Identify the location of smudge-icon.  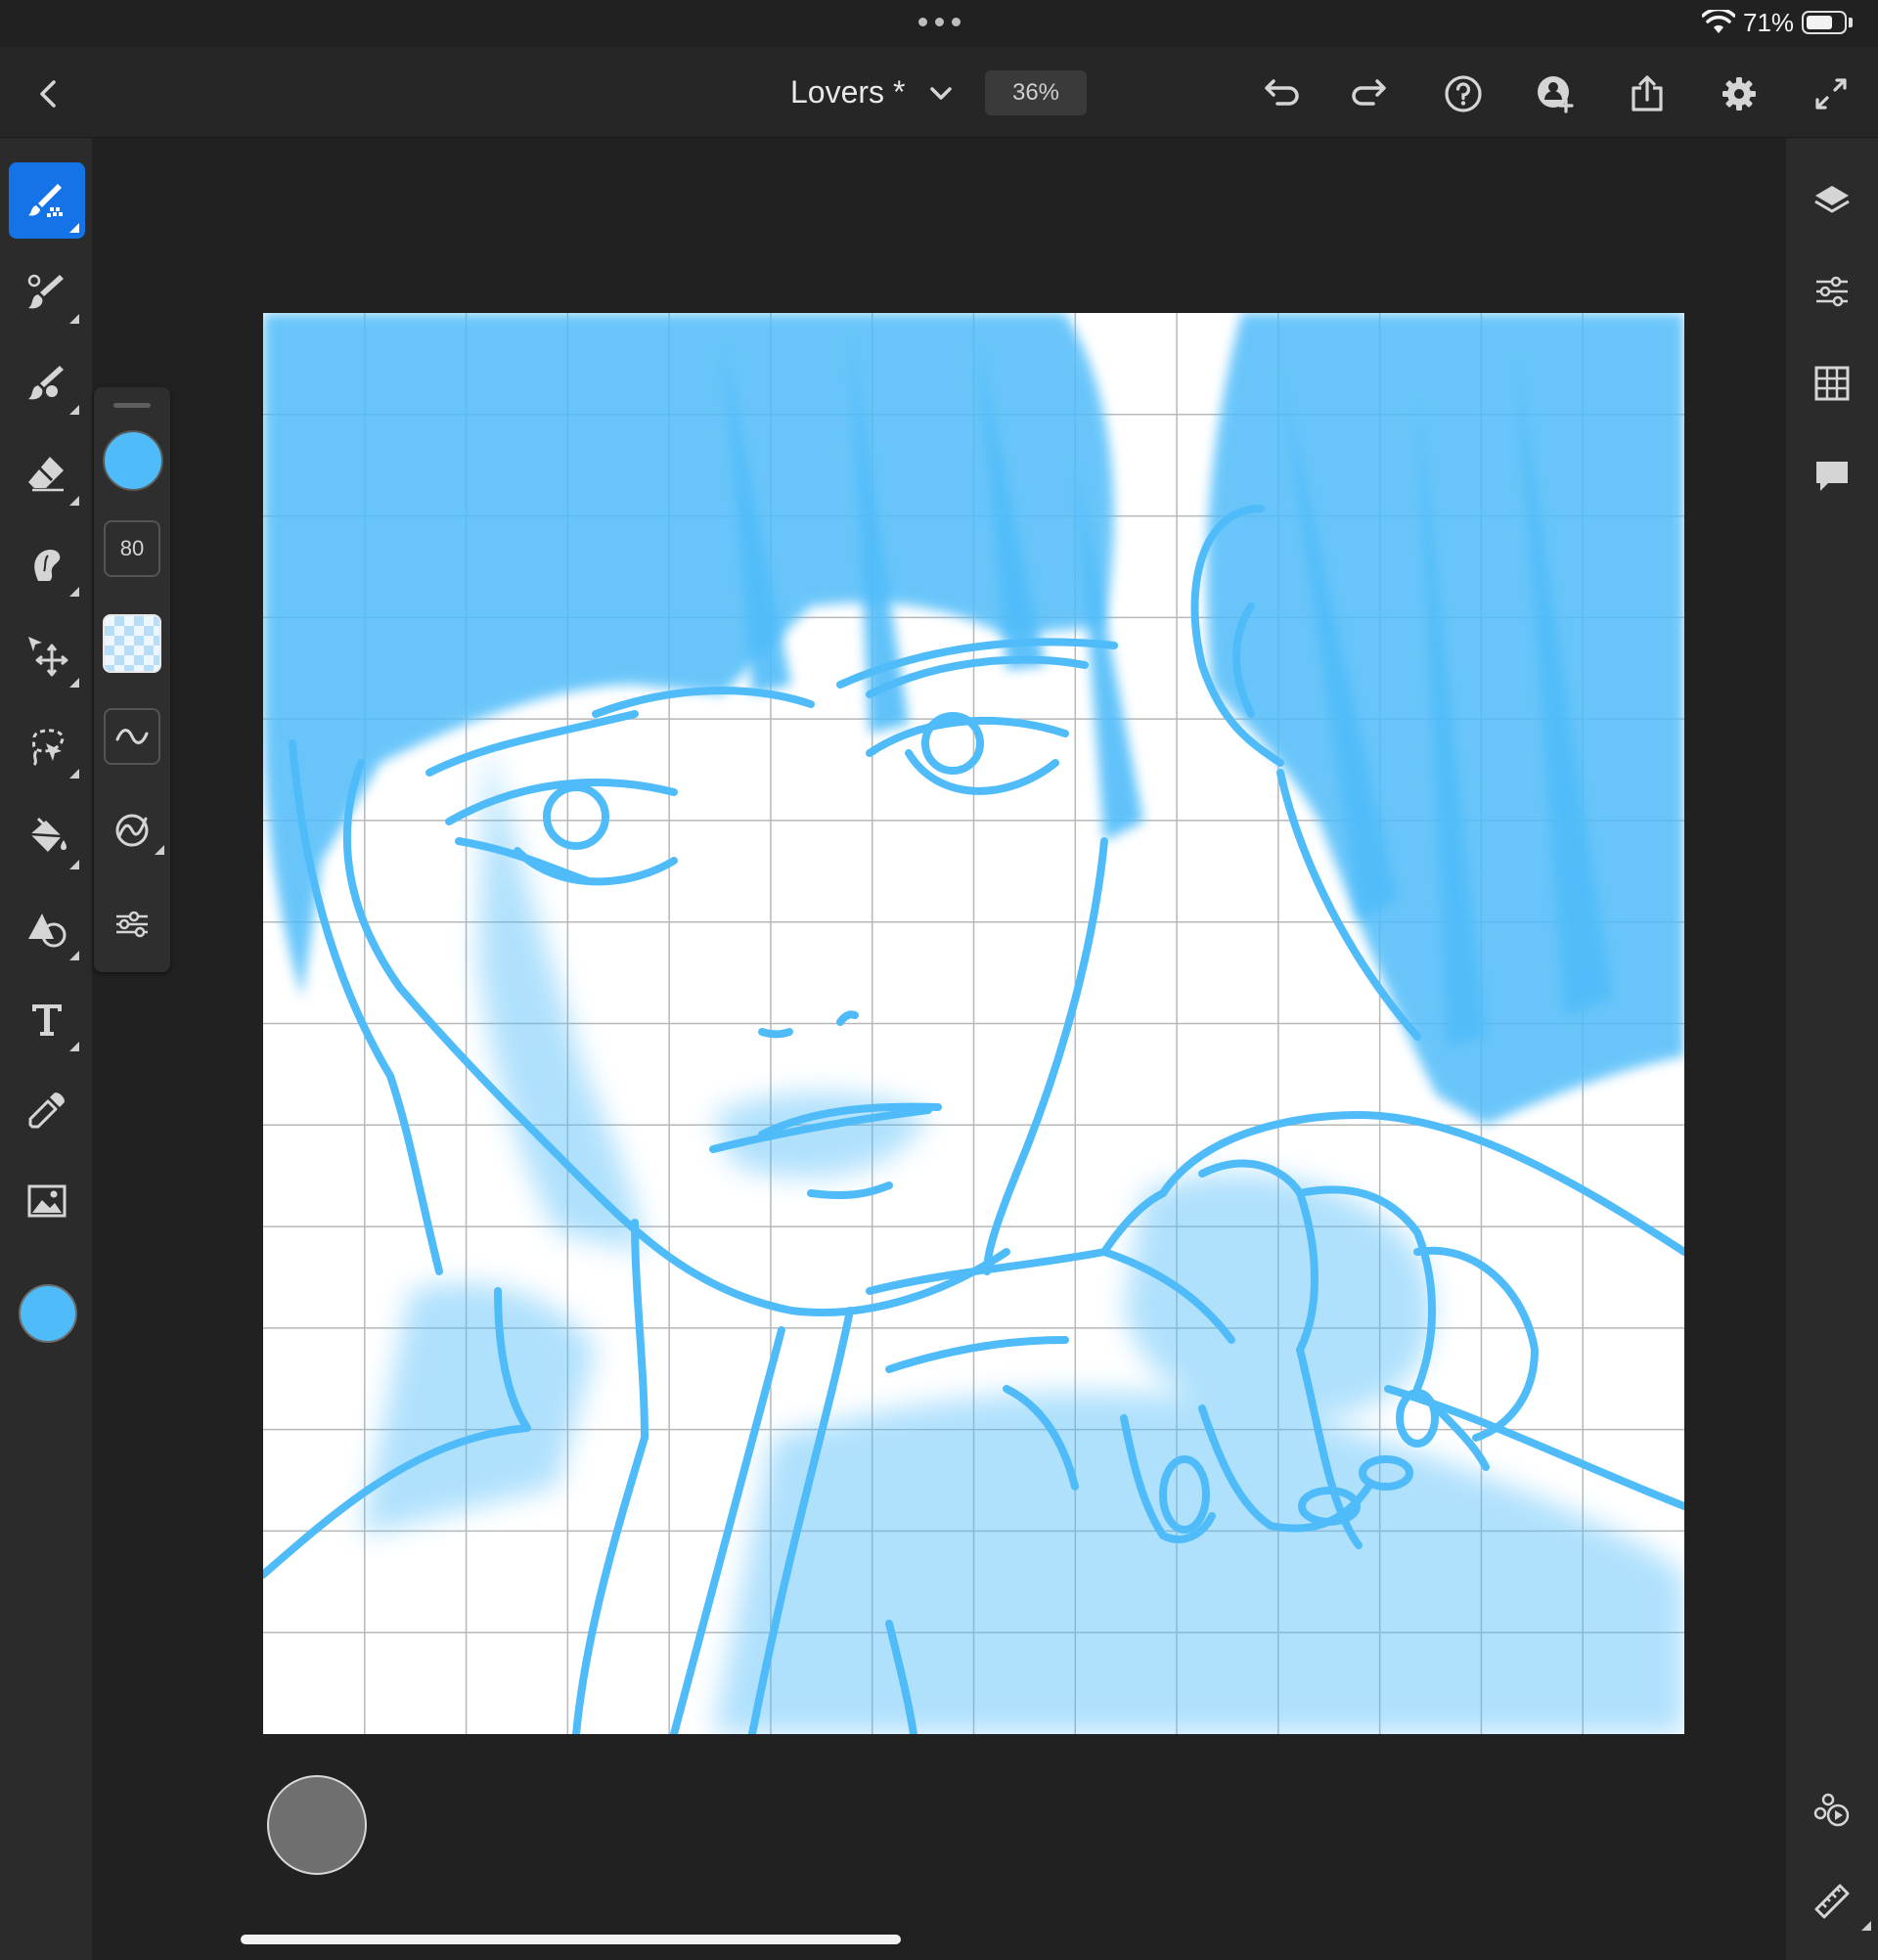
(47, 565).